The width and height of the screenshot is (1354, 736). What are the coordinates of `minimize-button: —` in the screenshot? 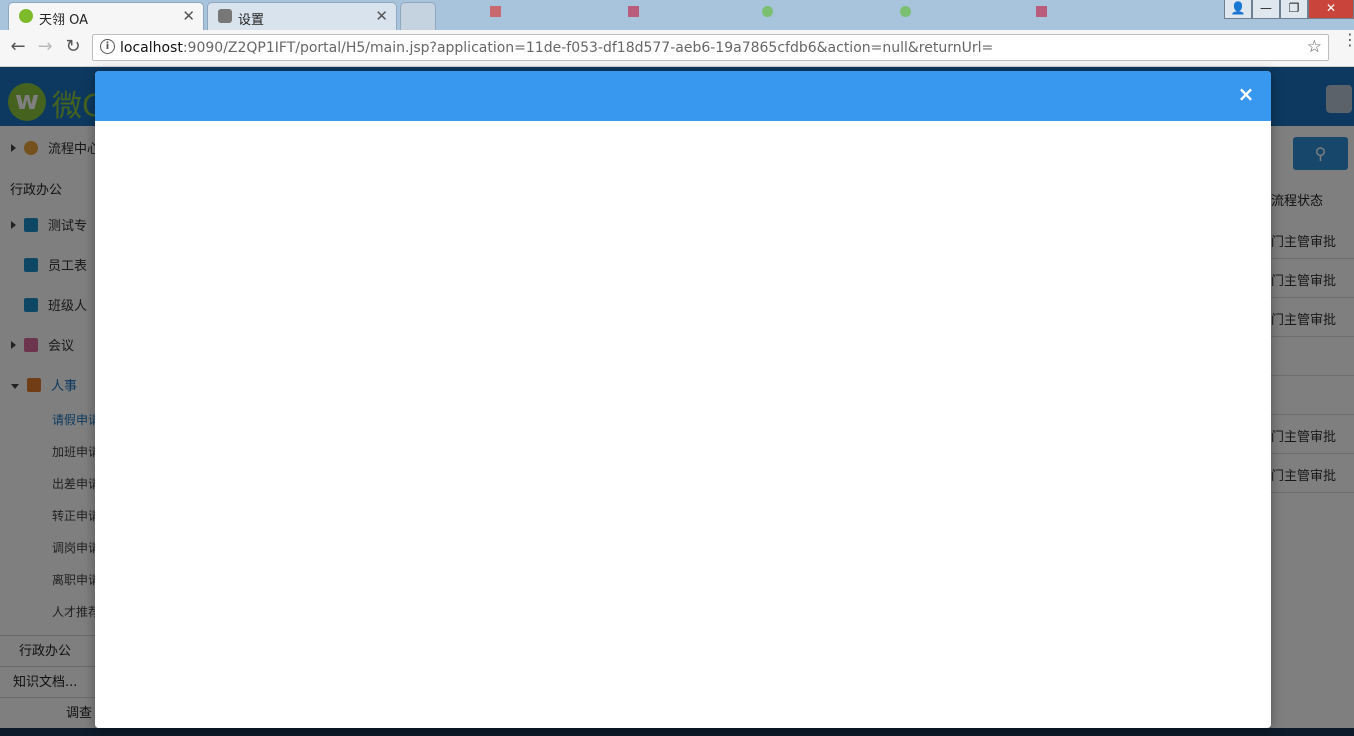 It's located at (1266, 9).